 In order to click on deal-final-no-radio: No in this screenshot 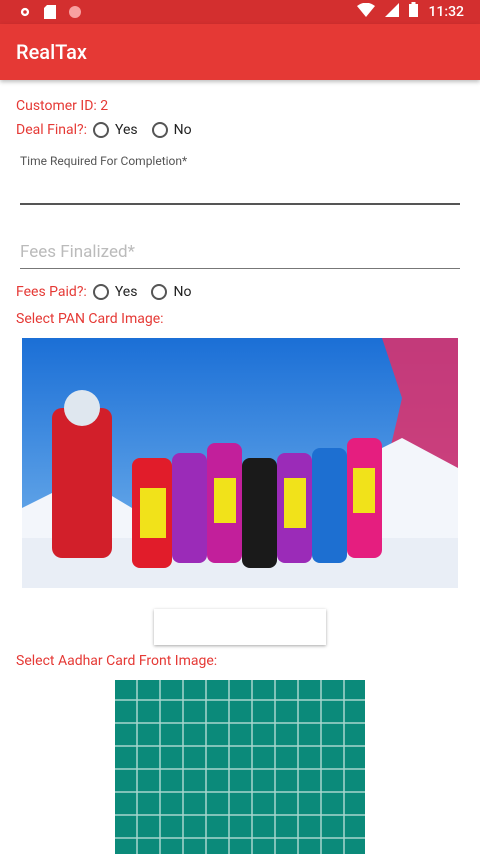, I will do `click(171, 130)`.